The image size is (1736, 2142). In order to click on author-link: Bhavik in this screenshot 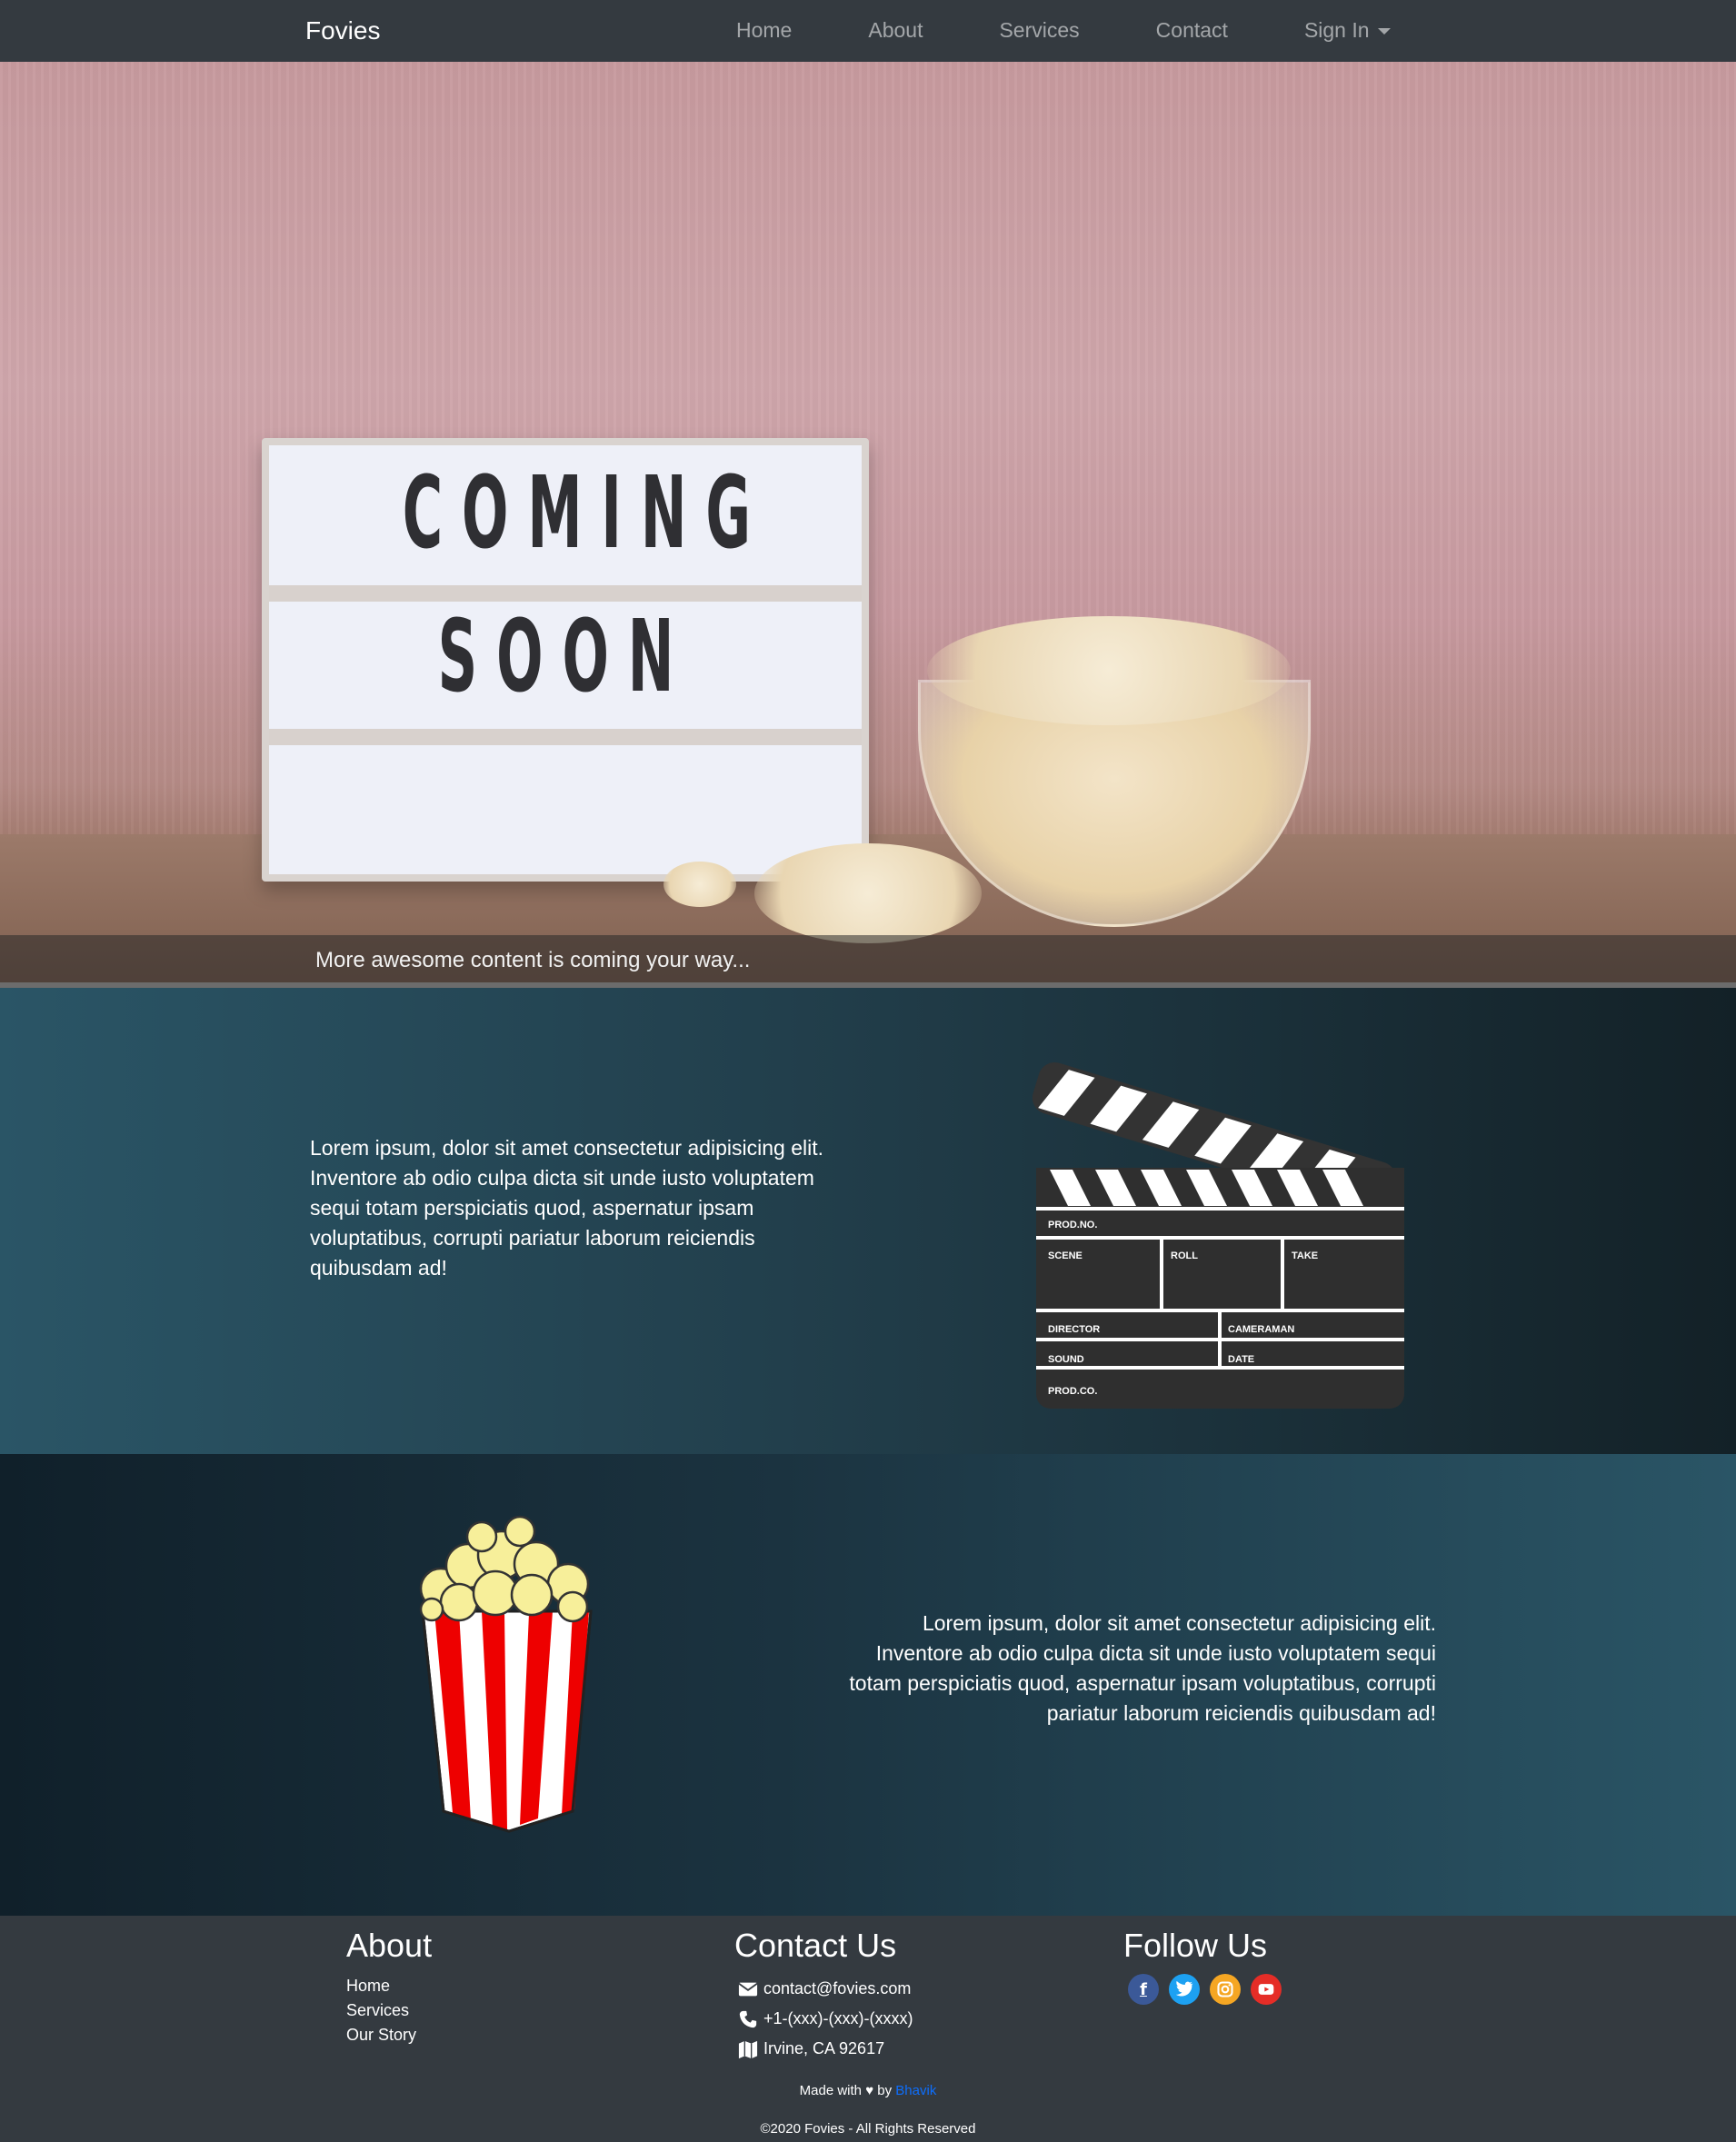, I will do `click(916, 2091)`.